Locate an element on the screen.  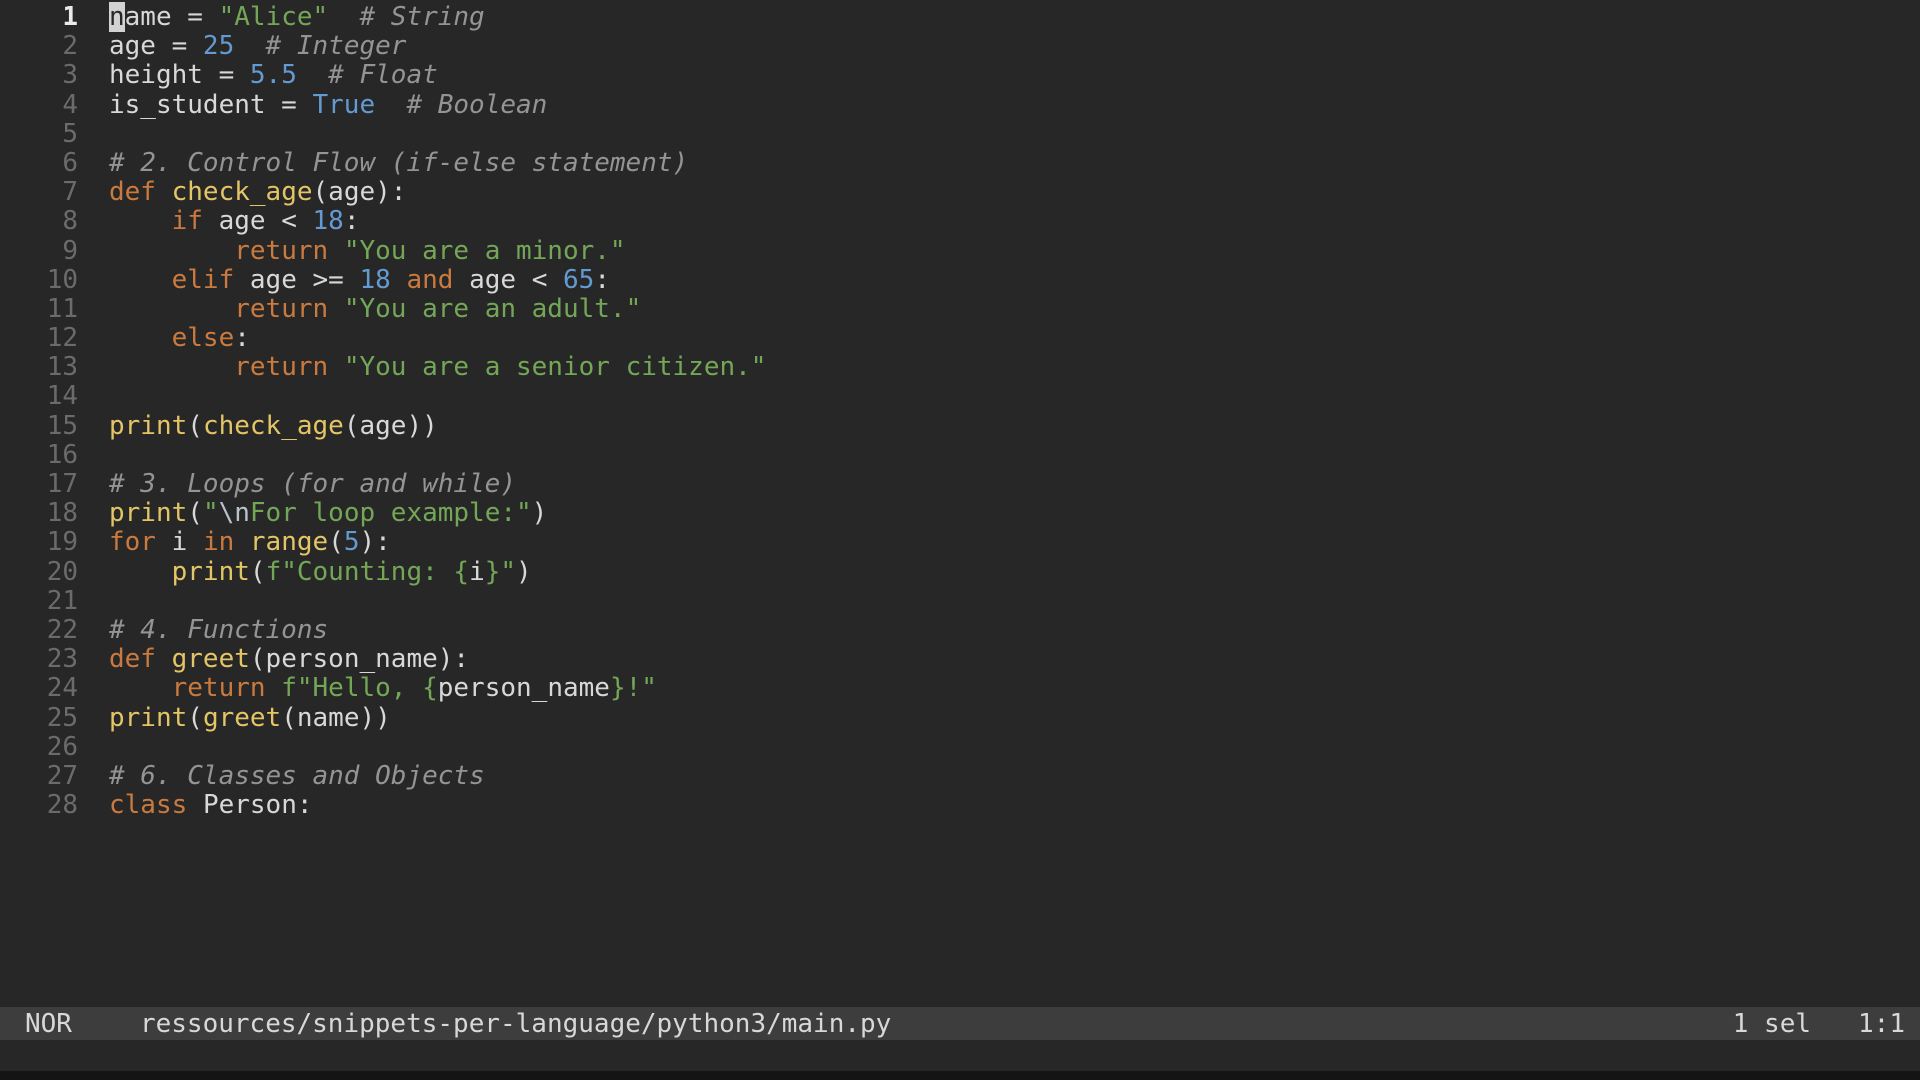
command-line is located at coordinates (960, 1055).